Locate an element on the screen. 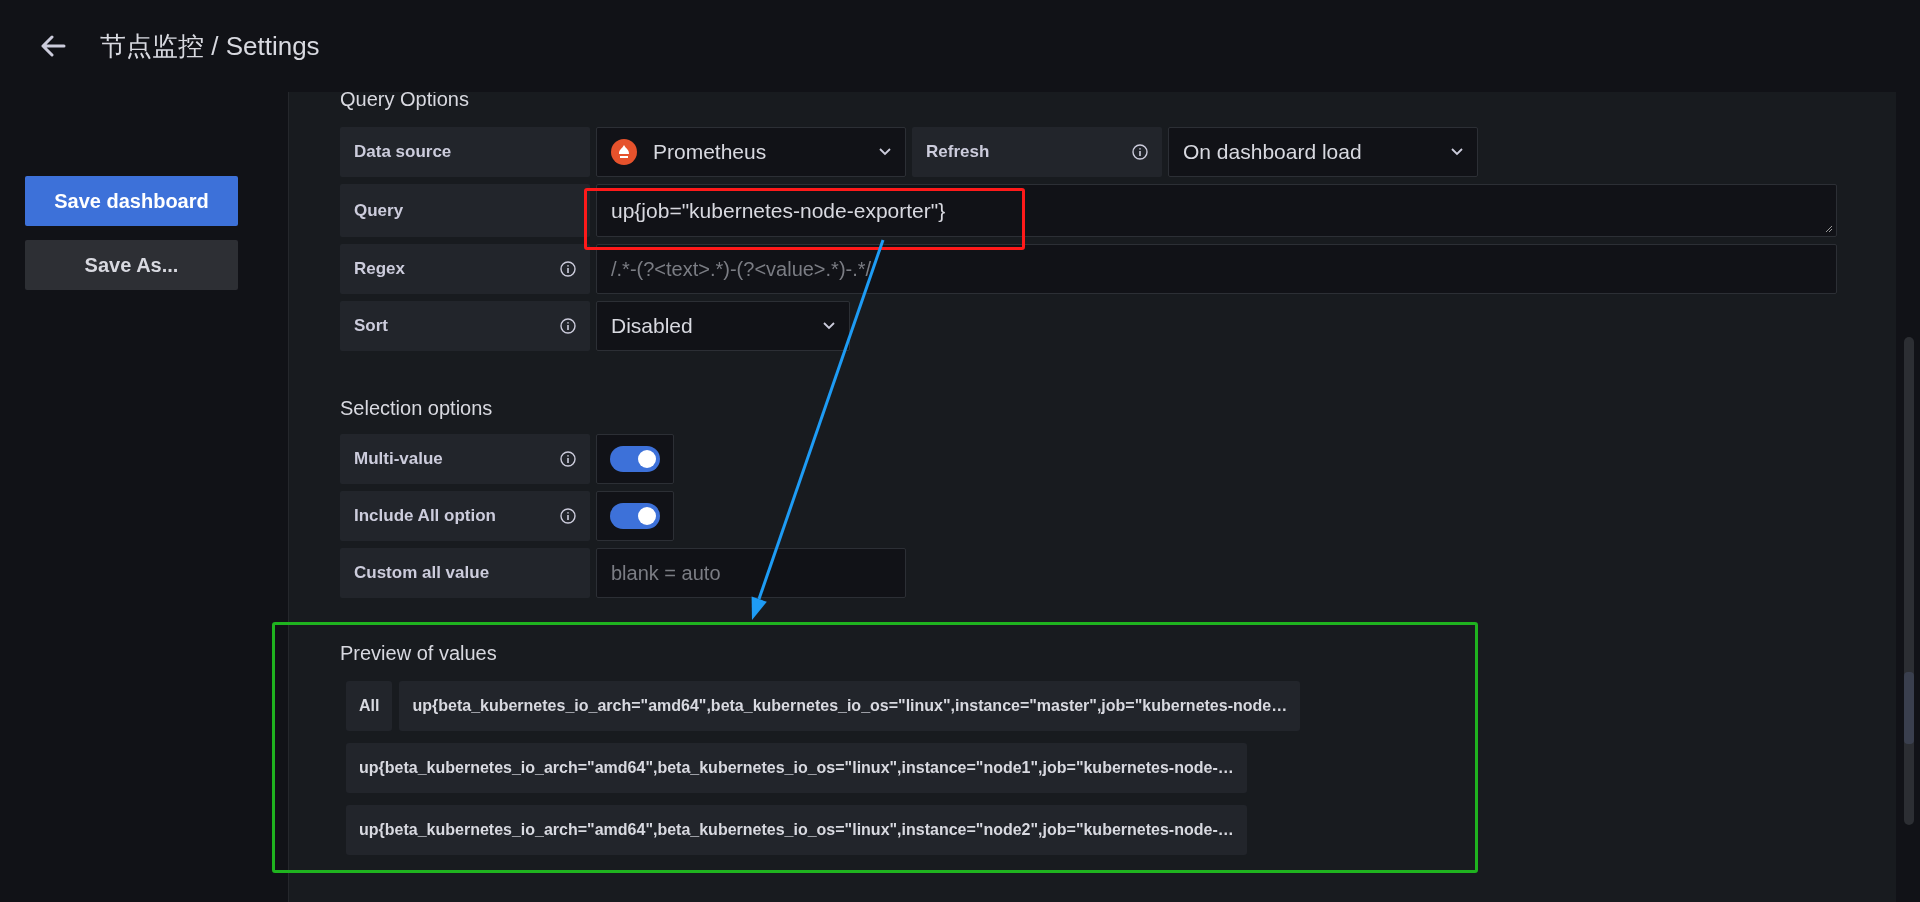  field-label: Sort is located at coordinates (371, 326).